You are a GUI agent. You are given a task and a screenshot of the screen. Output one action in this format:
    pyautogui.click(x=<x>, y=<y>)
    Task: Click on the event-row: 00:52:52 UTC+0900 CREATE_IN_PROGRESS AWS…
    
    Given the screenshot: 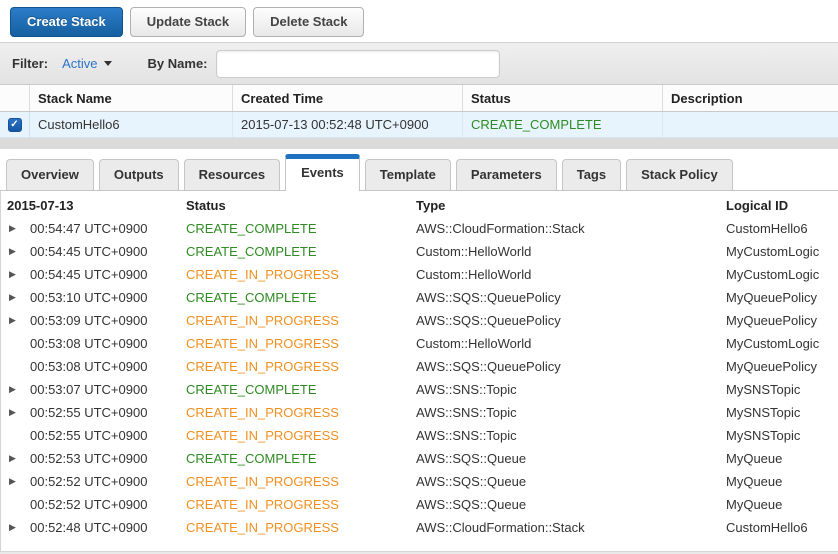 What is the action you would take?
    pyautogui.click(x=419, y=504)
    